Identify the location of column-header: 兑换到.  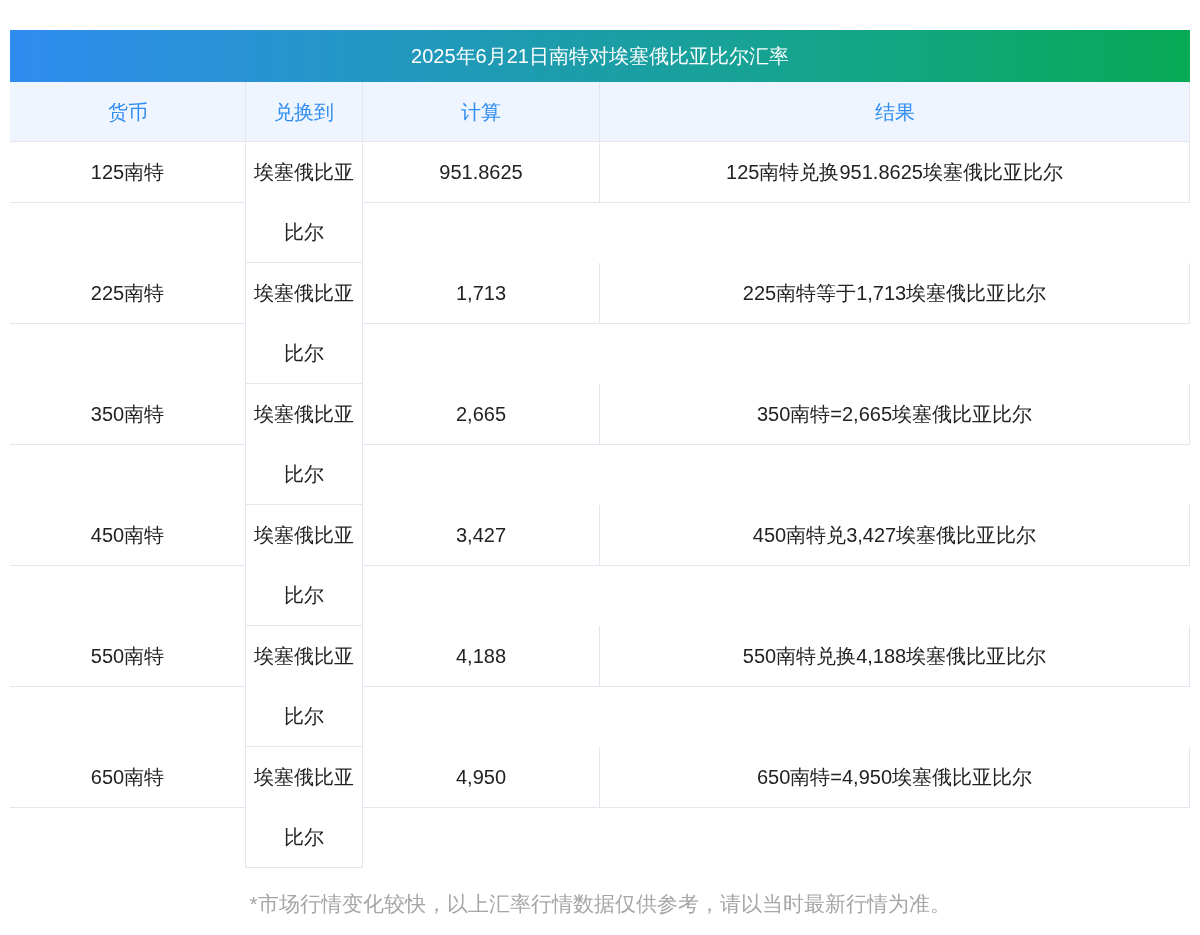
(304, 112).